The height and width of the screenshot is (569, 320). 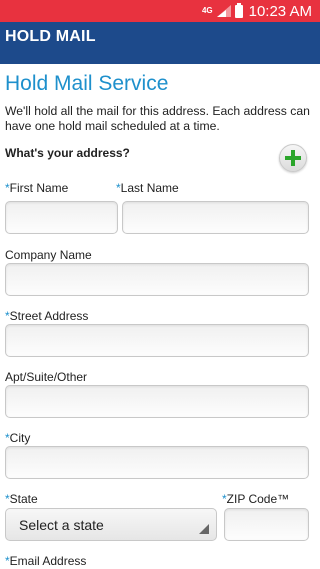 What do you see at coordinates (160, 43) in the screenshot?
I see `app-bar: HOLD MAIL` at bounding box center [160, 43].